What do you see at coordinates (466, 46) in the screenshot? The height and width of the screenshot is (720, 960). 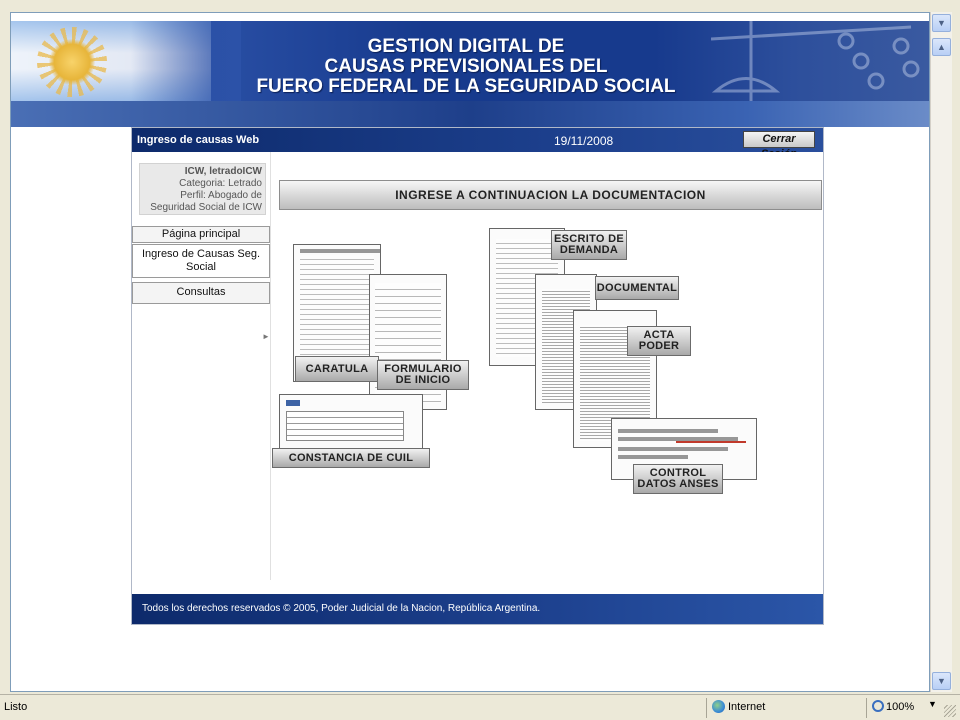 I see `banner-title-line1: GESTION DIGITAL DE` at bounding box center [466, 46].